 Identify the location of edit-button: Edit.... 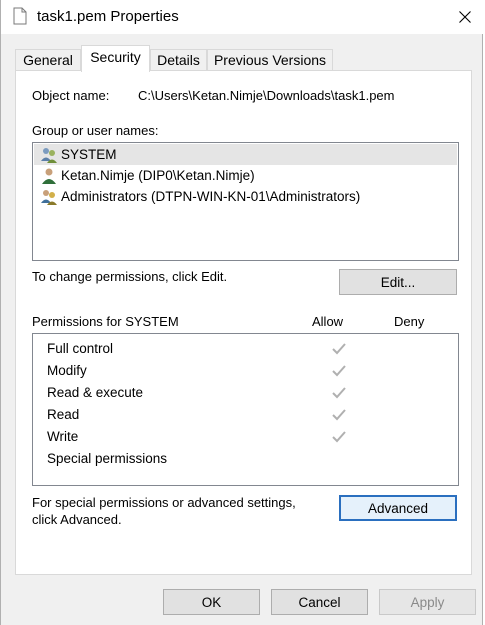
(398, 282).